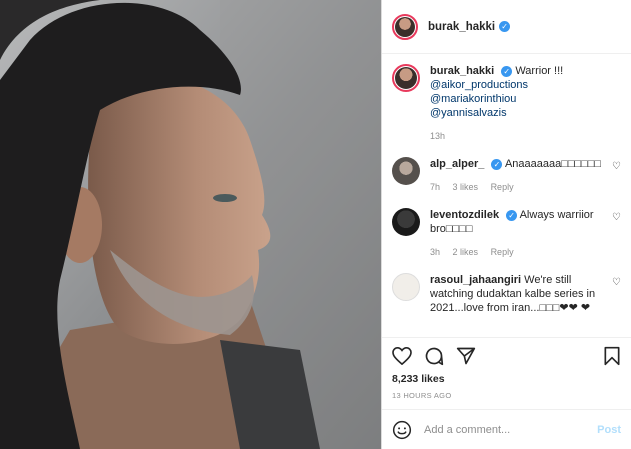  I want to click on action-bar, so click(506, 355).